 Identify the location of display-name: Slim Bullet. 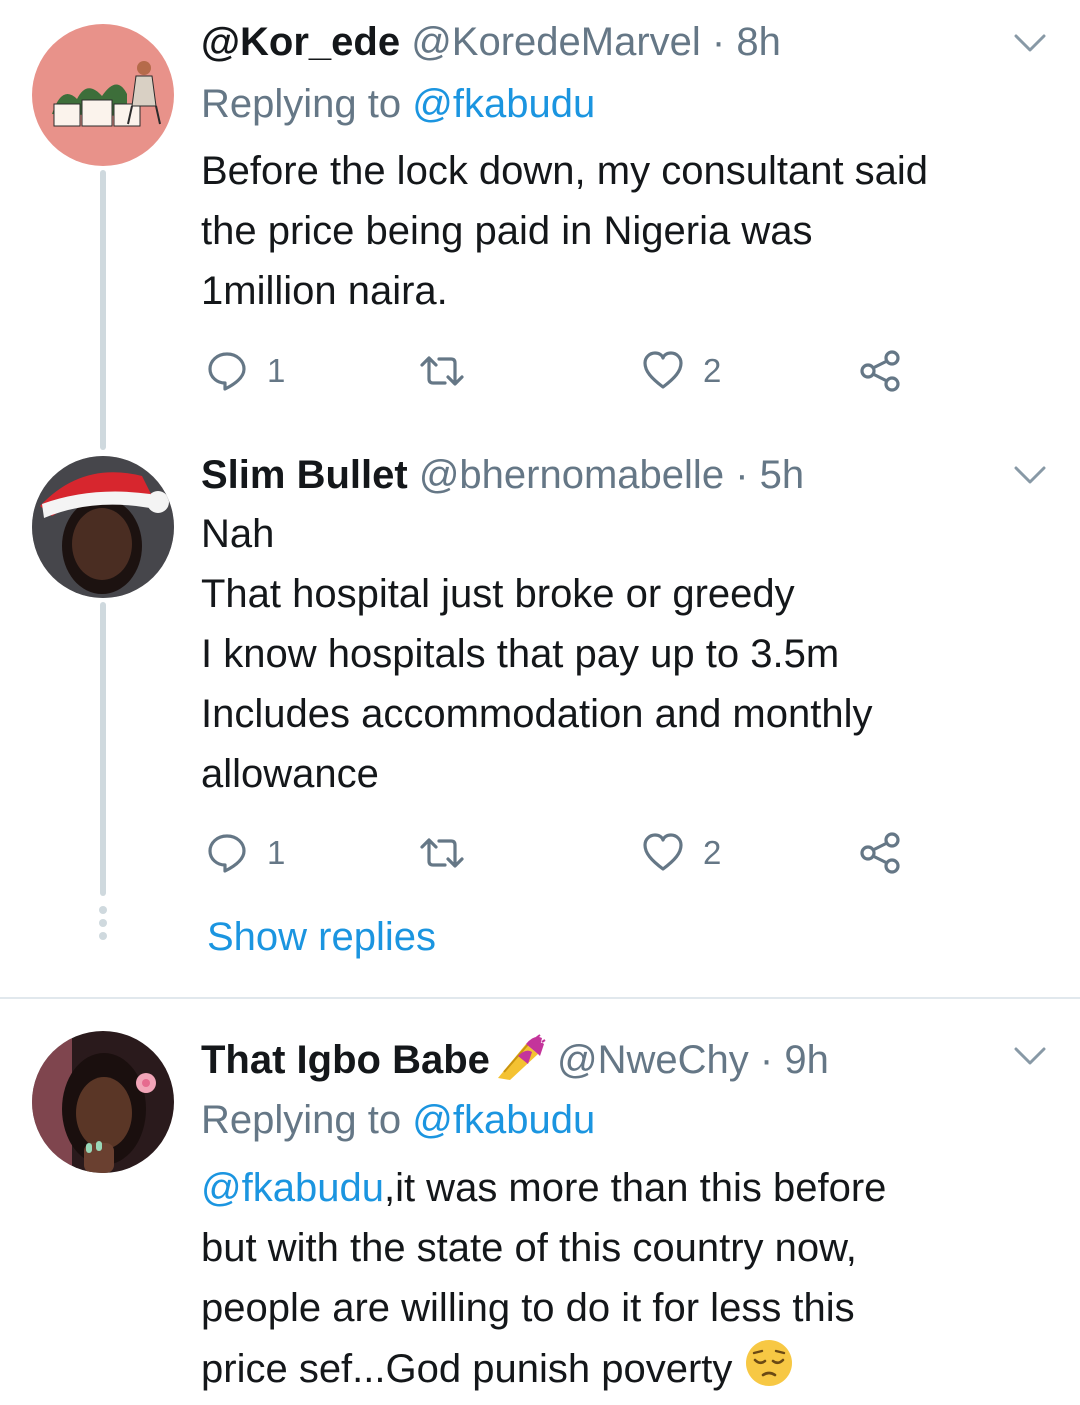
(304, 475).